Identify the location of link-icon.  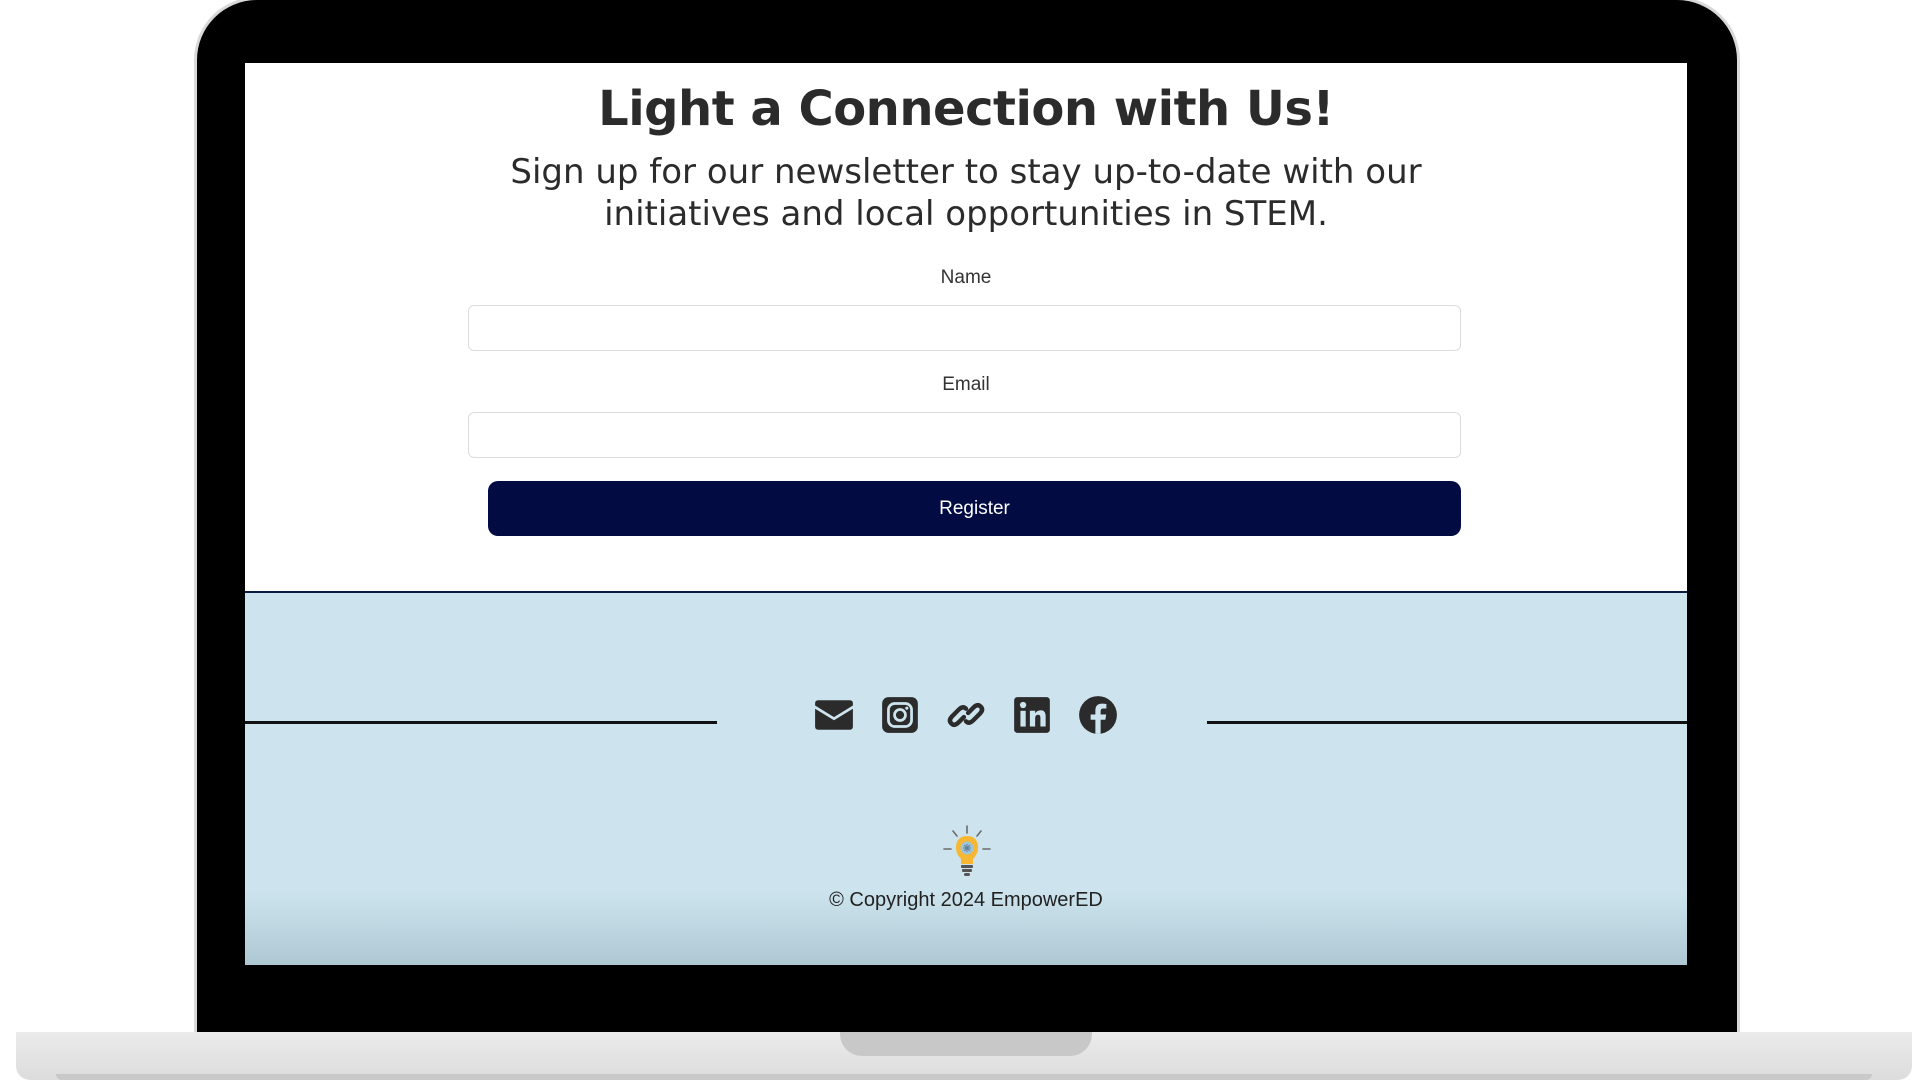
(966, 715).